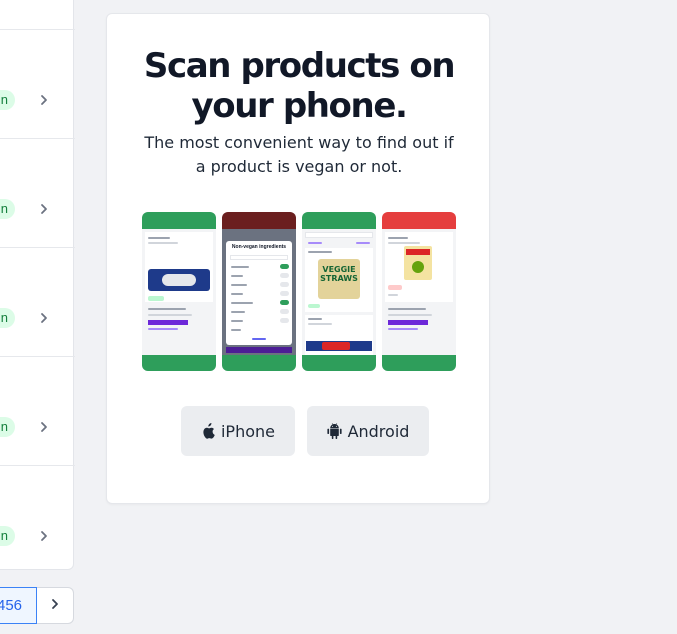  Describe the element at coordinates (419, 291) in the screenshot. I see `app-screenshot-bearnaise` at that location.